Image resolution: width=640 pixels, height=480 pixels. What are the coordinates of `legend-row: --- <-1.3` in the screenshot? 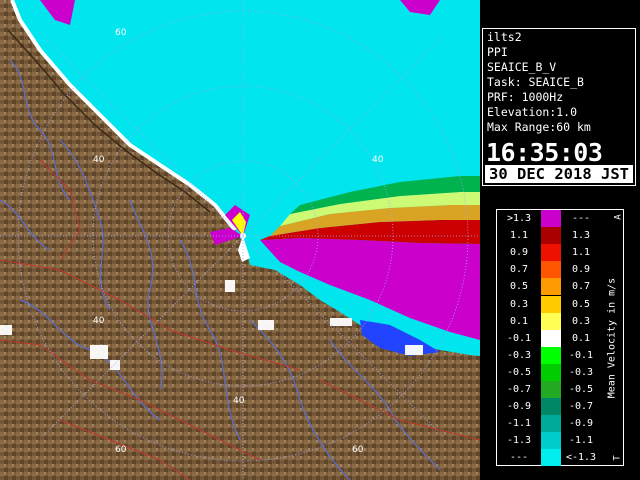 It's located at (560, 458).